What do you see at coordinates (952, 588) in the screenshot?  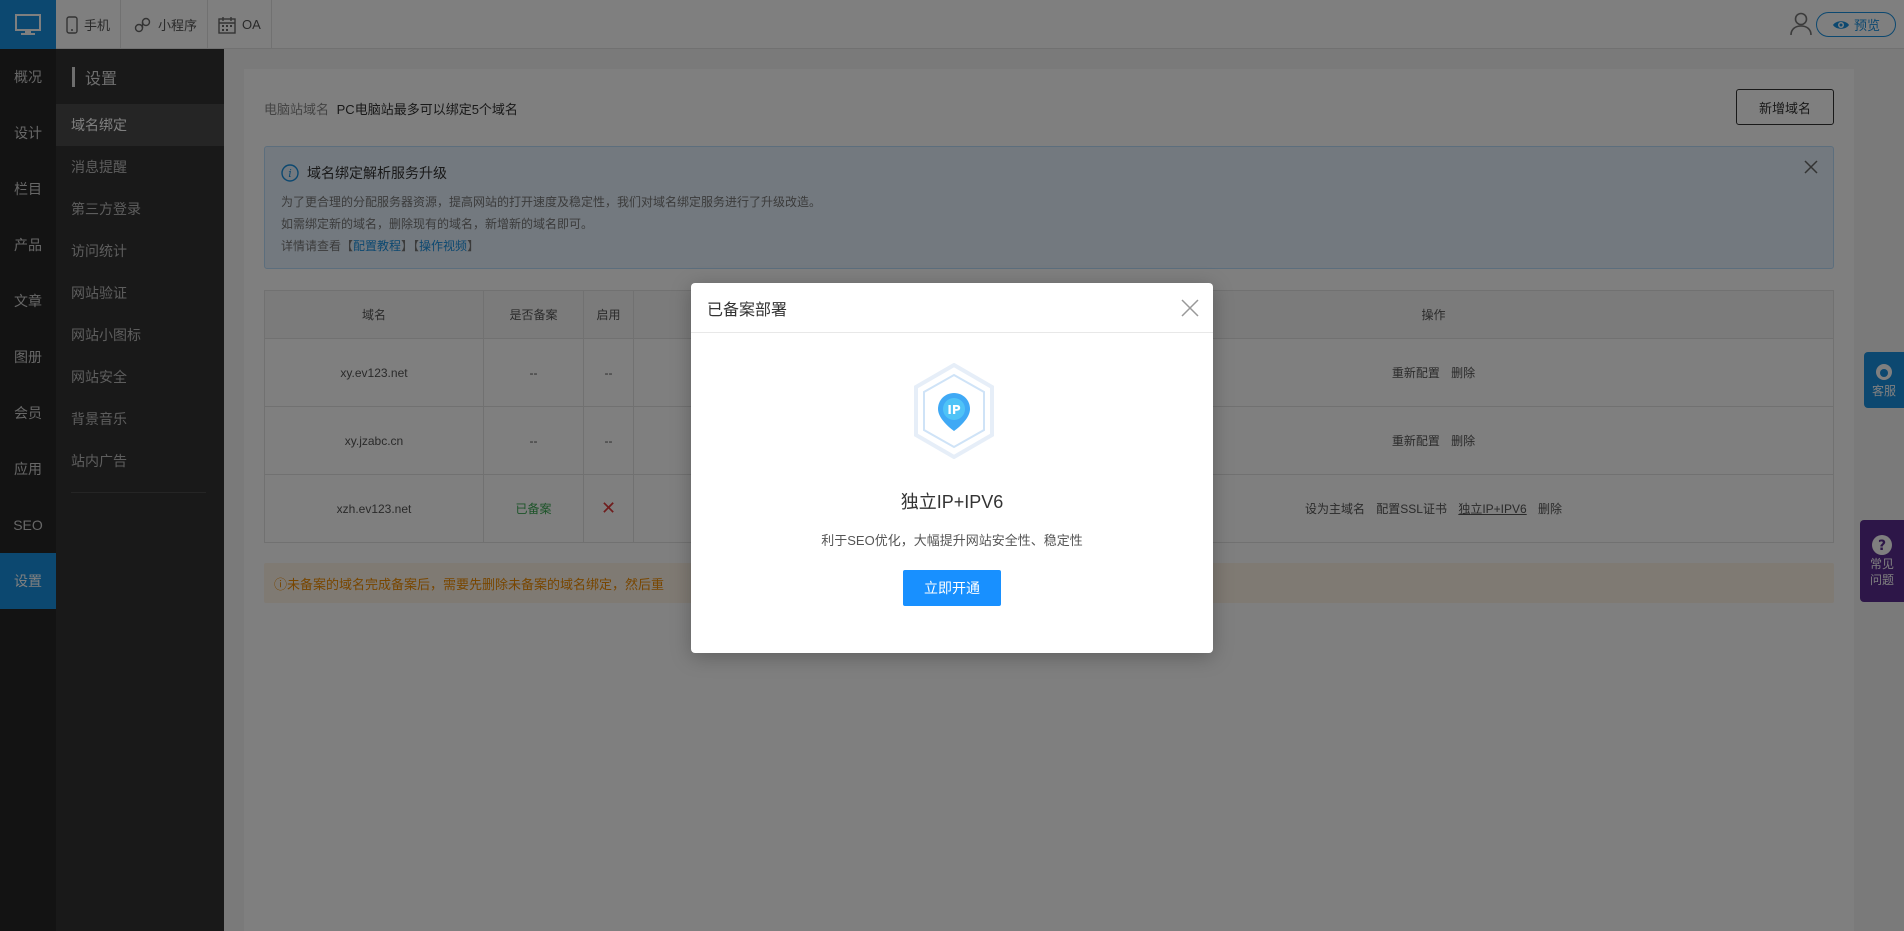 I see `activate-button: 立即开通` at bounding box center [952, 588].